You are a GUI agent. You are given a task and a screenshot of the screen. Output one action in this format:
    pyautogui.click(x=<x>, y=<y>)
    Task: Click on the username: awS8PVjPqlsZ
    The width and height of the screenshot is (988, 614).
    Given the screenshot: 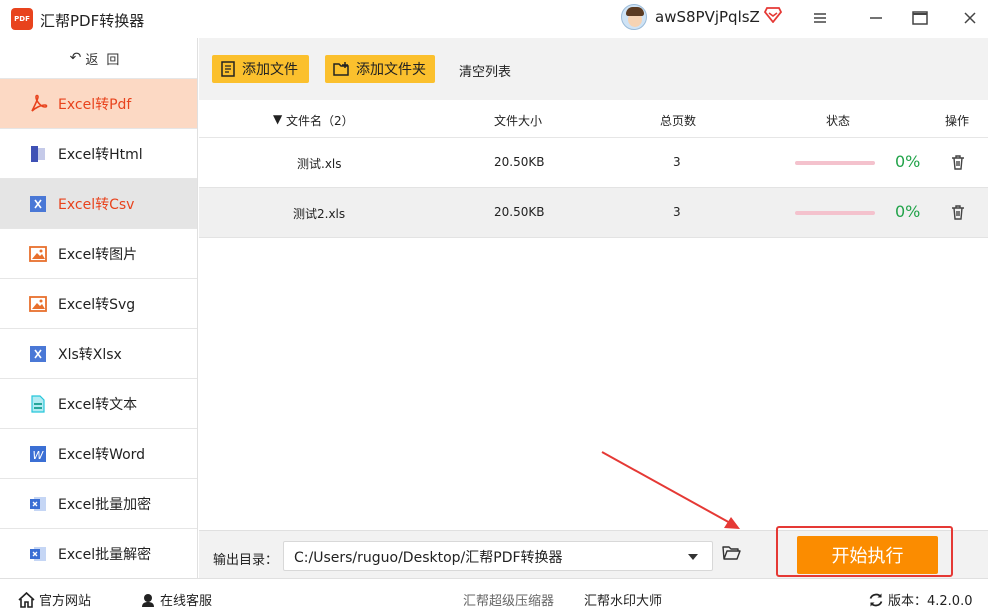 What is the action you would take?
    pyautogui.click(x=707, y=17)
    